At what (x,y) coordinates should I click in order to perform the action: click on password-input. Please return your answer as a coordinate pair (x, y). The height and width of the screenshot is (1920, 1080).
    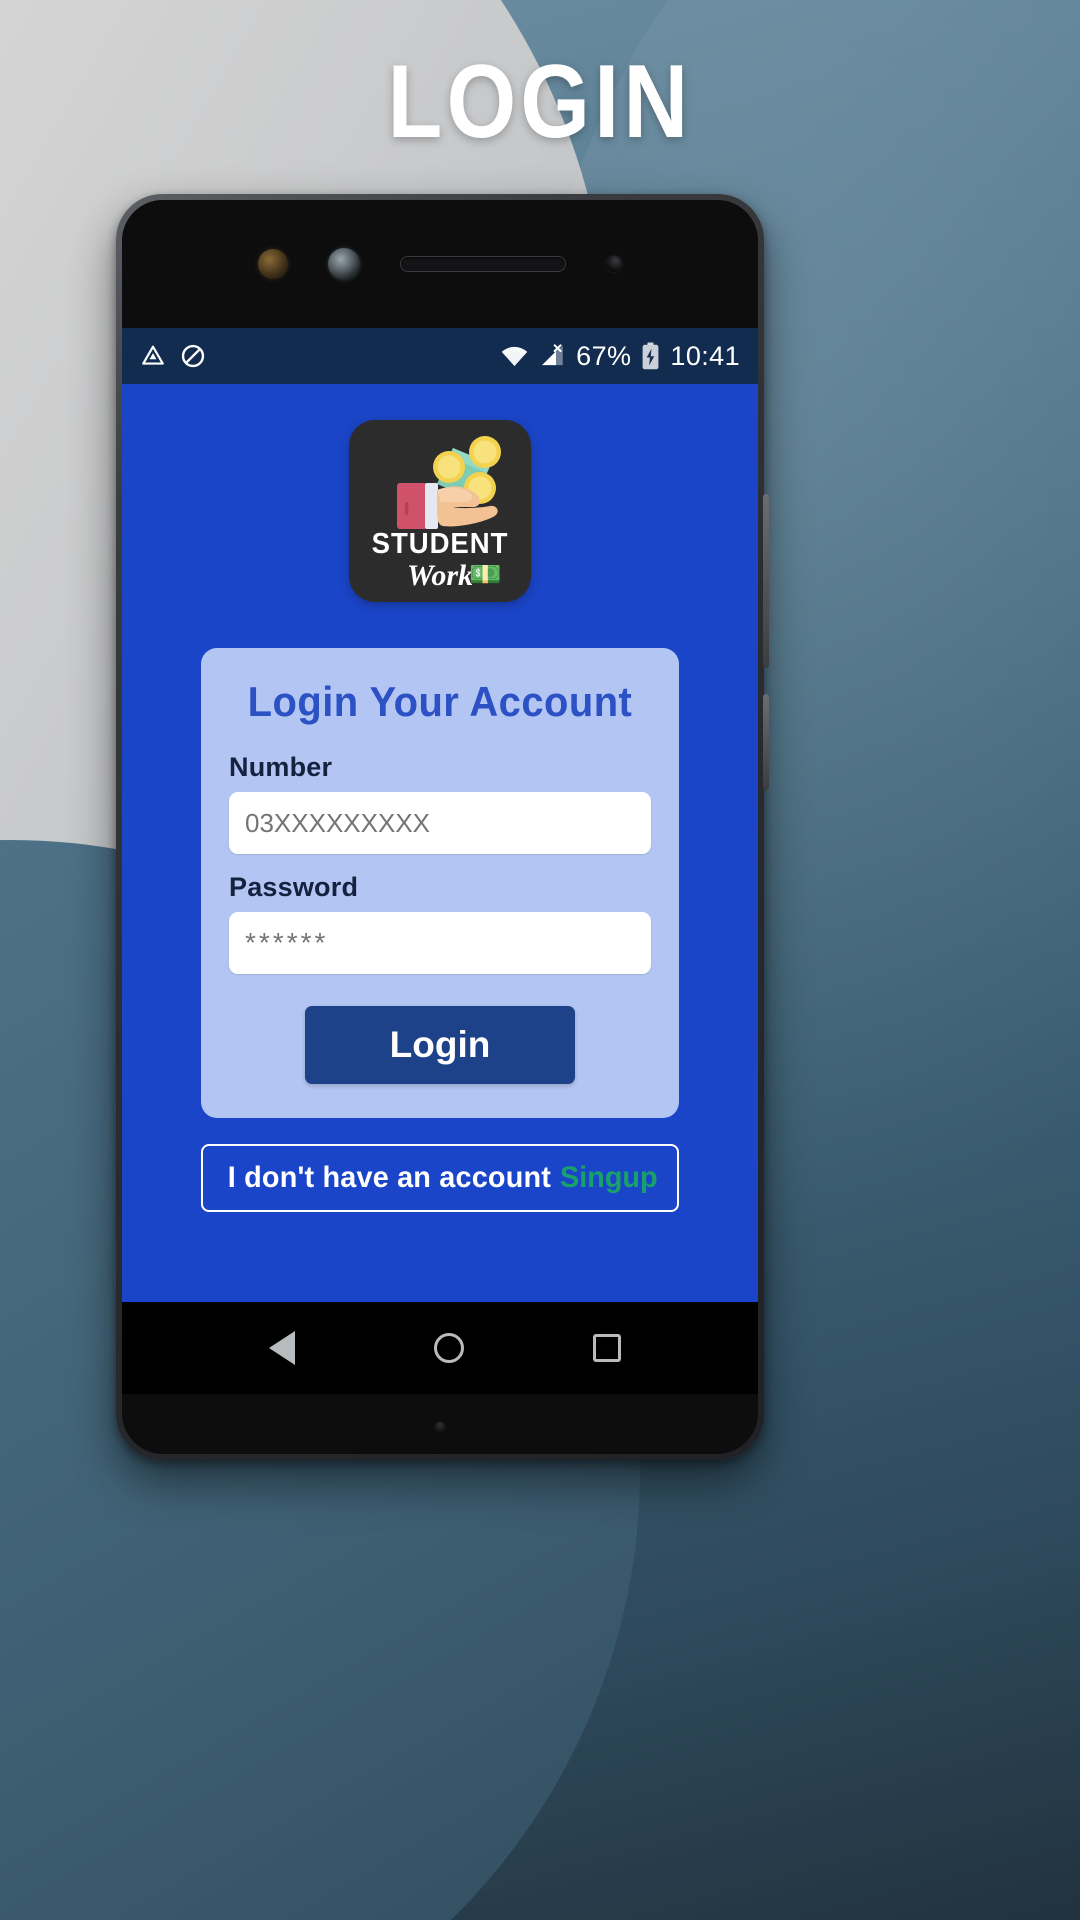
    Looking at the image, I should click on (440, 943).